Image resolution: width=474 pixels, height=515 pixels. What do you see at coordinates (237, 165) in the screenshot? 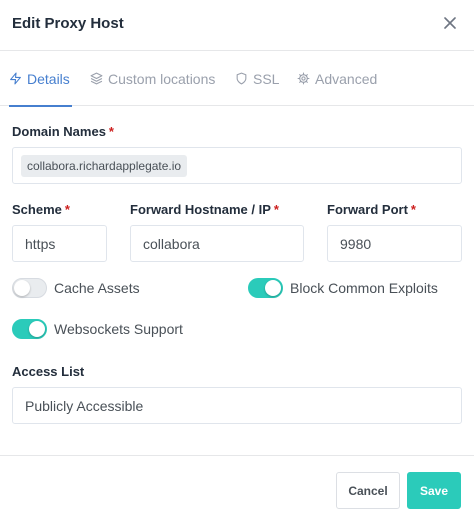
I see `domain-names-input: collabora.richardapplegate.io` at bounding box center [237, 165].